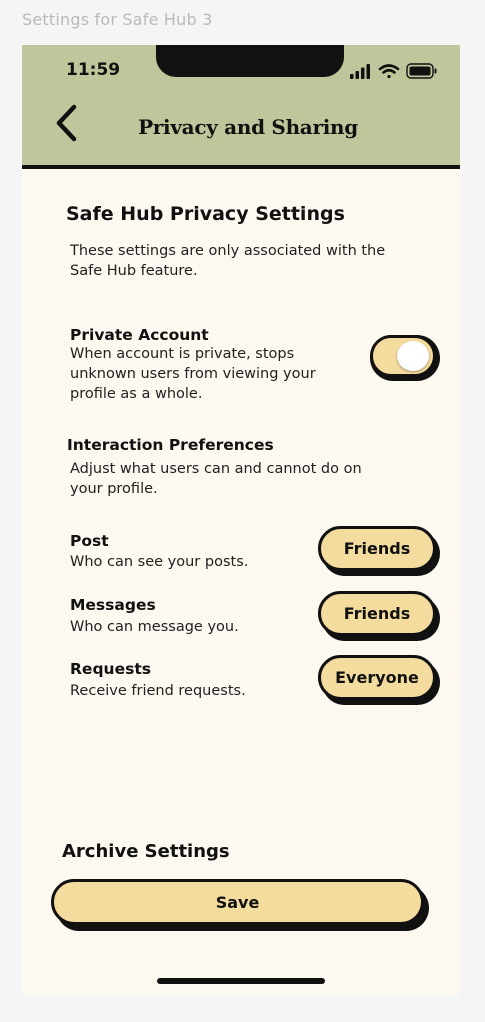 This screenshot has width=485, height=1022. What do you see at coordinates (139, 335) in the screenshot?
I see `private-account-label: Private Account` at bounding box center [139, 335].